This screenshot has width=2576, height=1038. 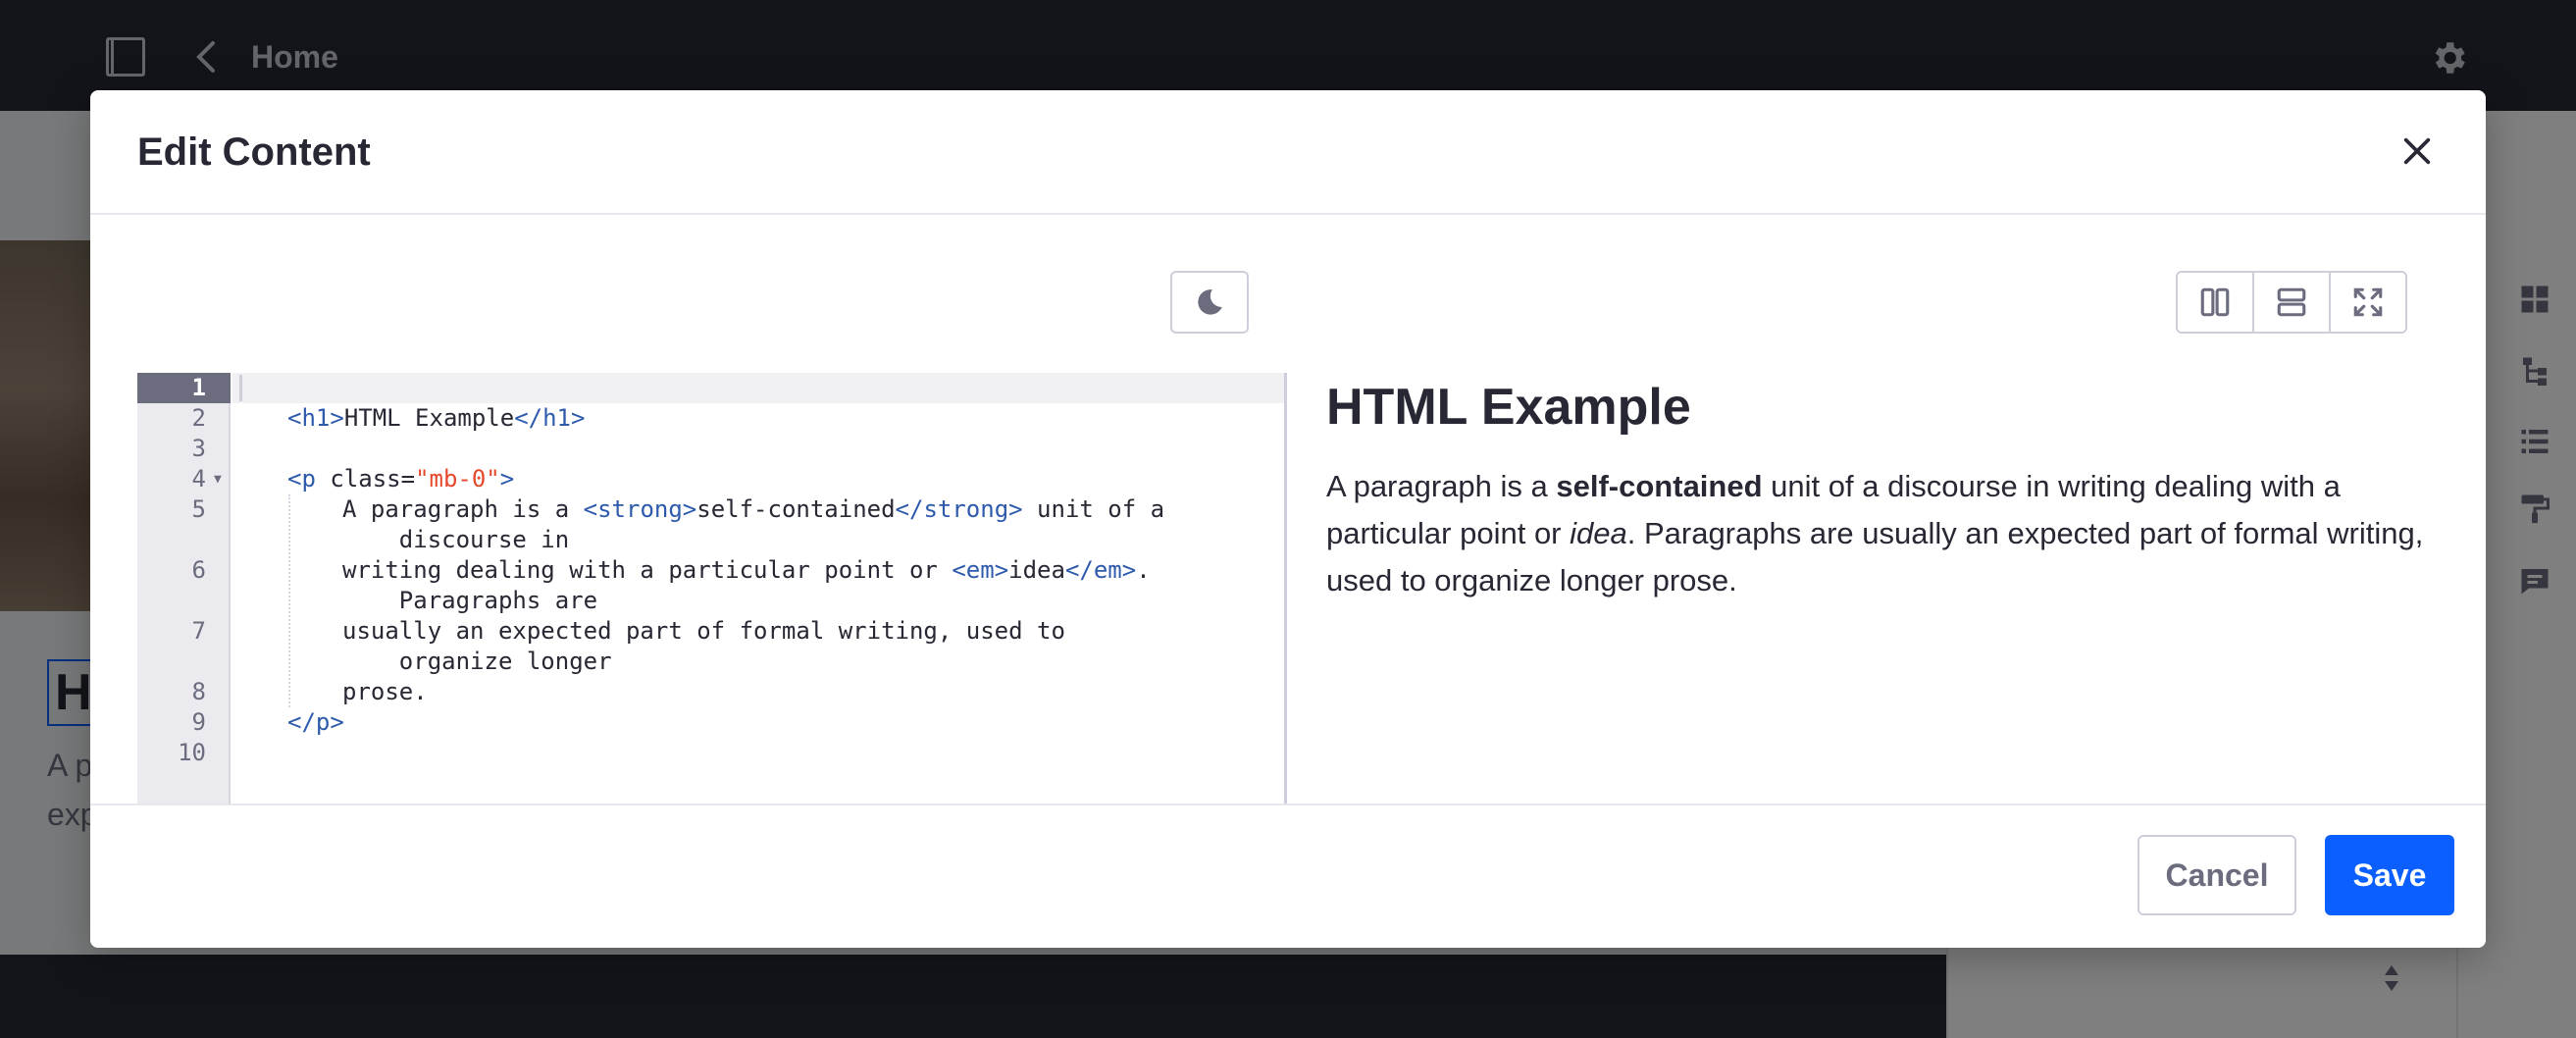 I want to click on close-button, so click(x=2417, y=151).